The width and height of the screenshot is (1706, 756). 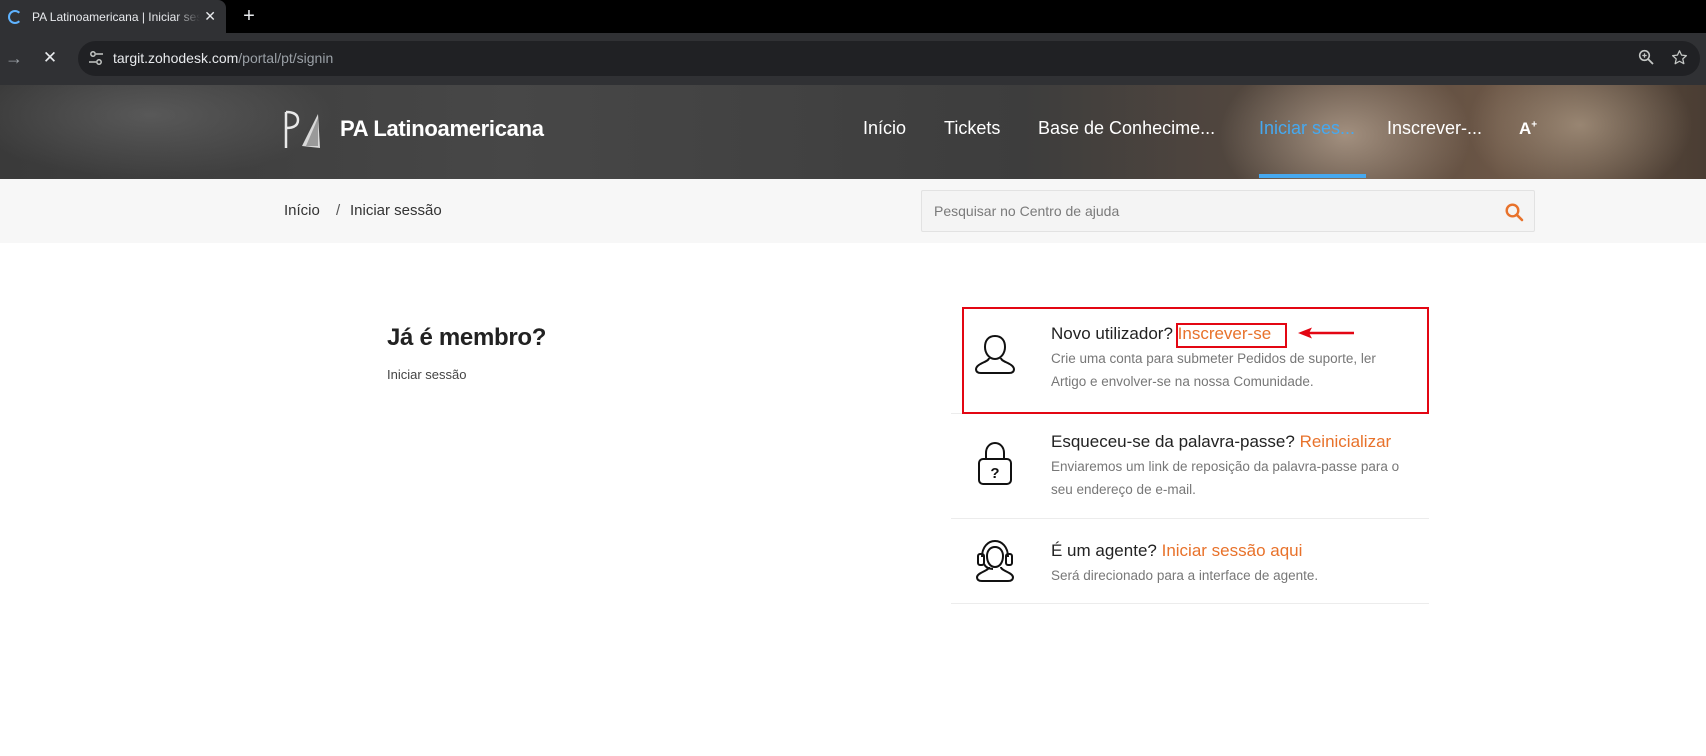 I want to click on address-bar: targit.zohodesk.com/portal/pt/signin, so click(x=889, y=58).